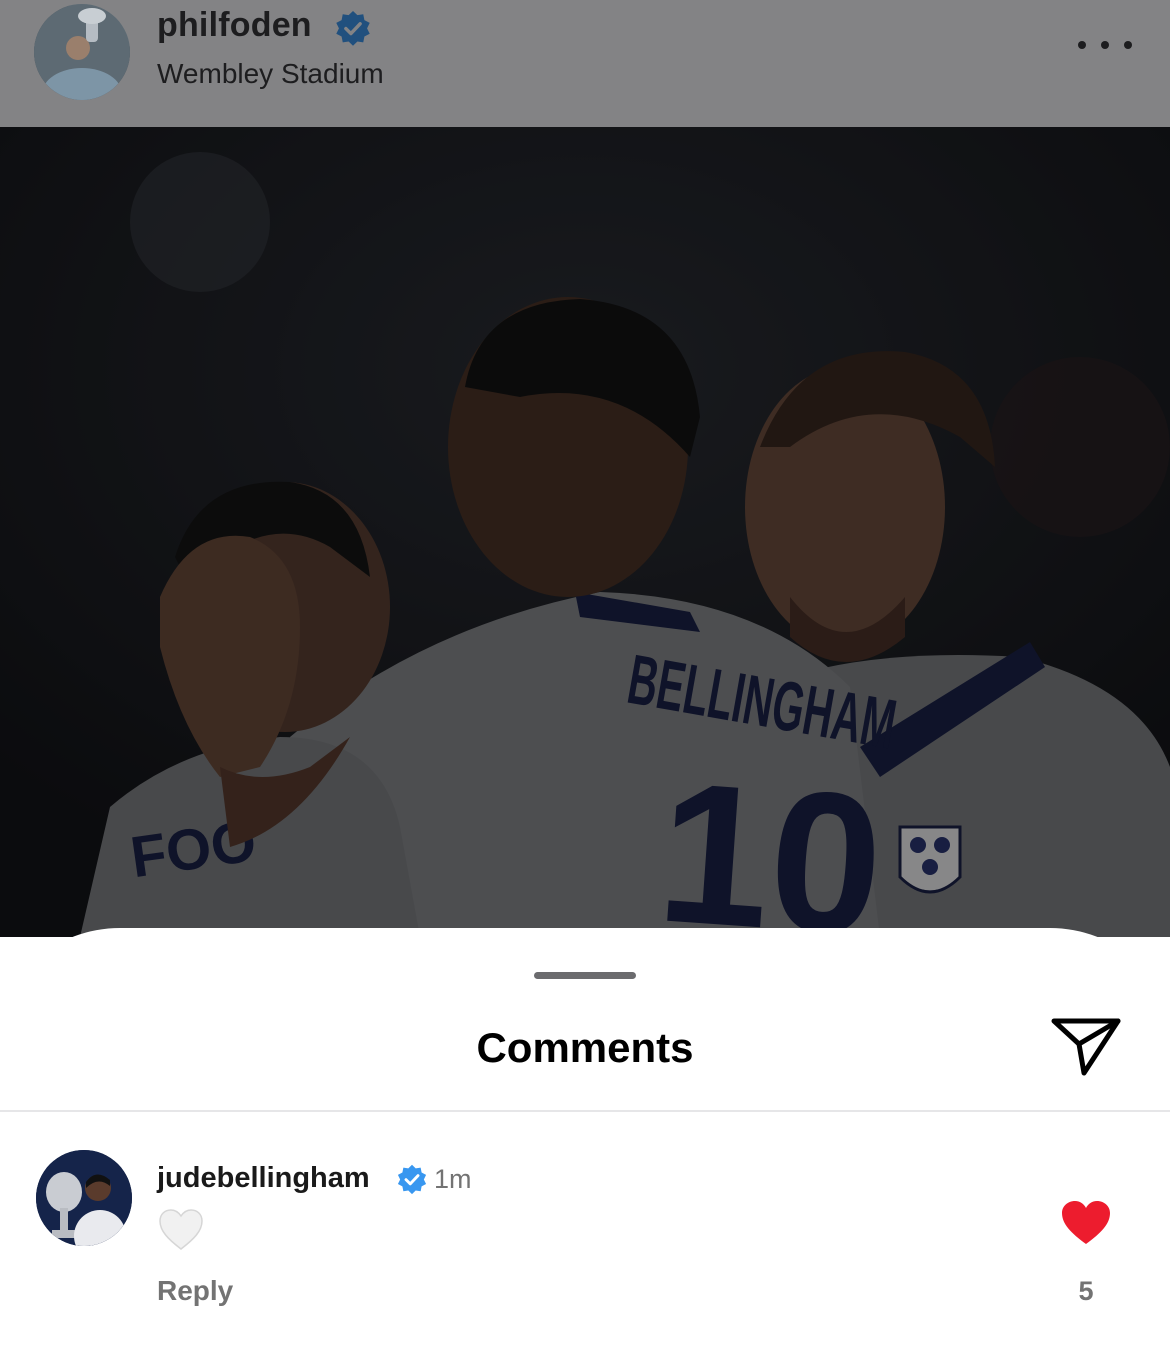  I want to click on comments-title: Comments, so click(585, 1047).